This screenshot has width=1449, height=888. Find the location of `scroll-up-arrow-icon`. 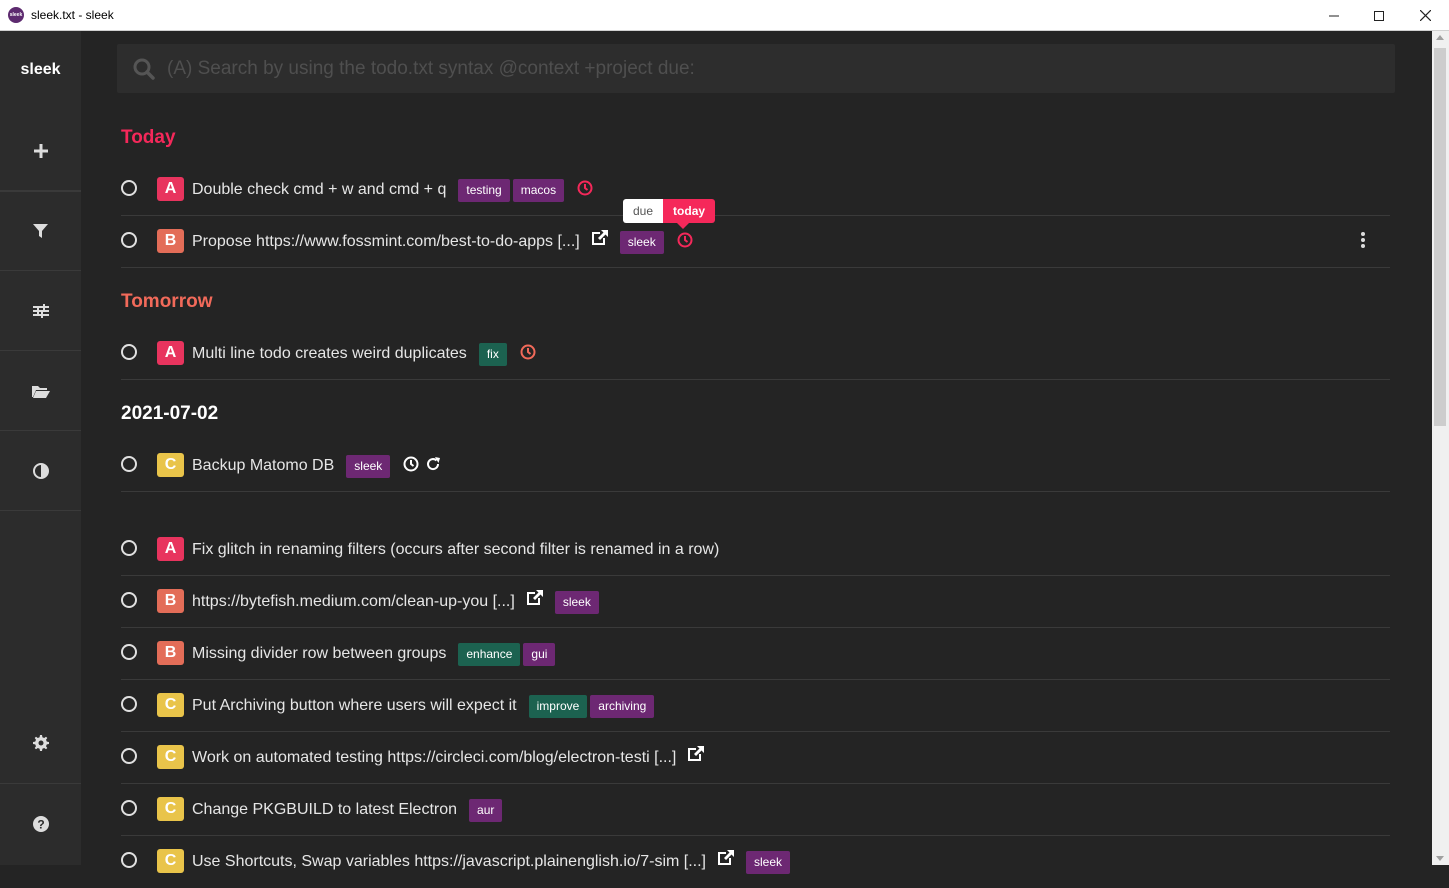

scroll-up-arrow-icon is located at coordinates (1440, 37).